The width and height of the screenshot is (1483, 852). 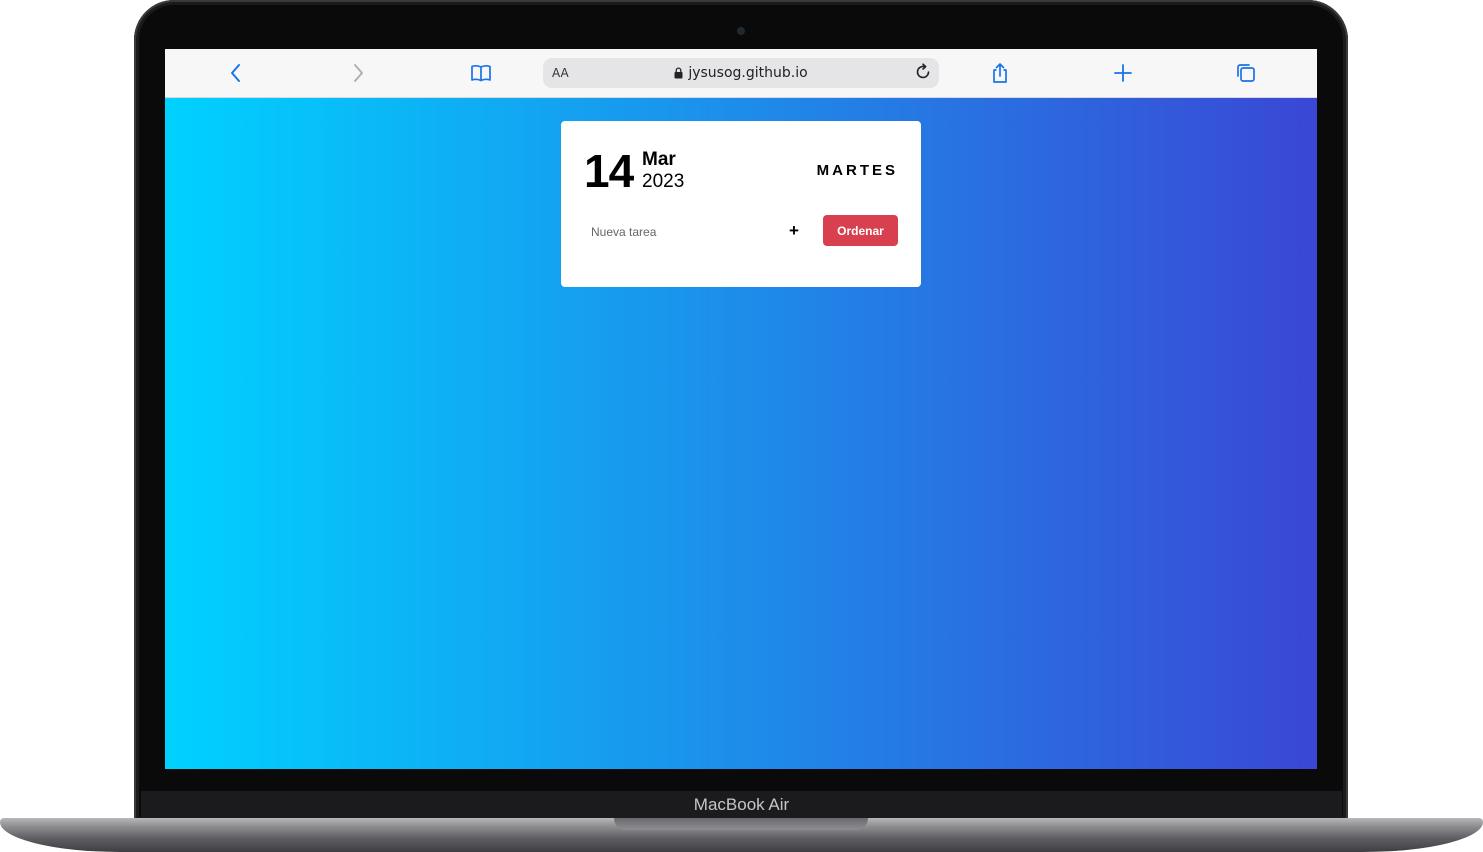 I want to click on forward-button, so click(x=358, y=73).